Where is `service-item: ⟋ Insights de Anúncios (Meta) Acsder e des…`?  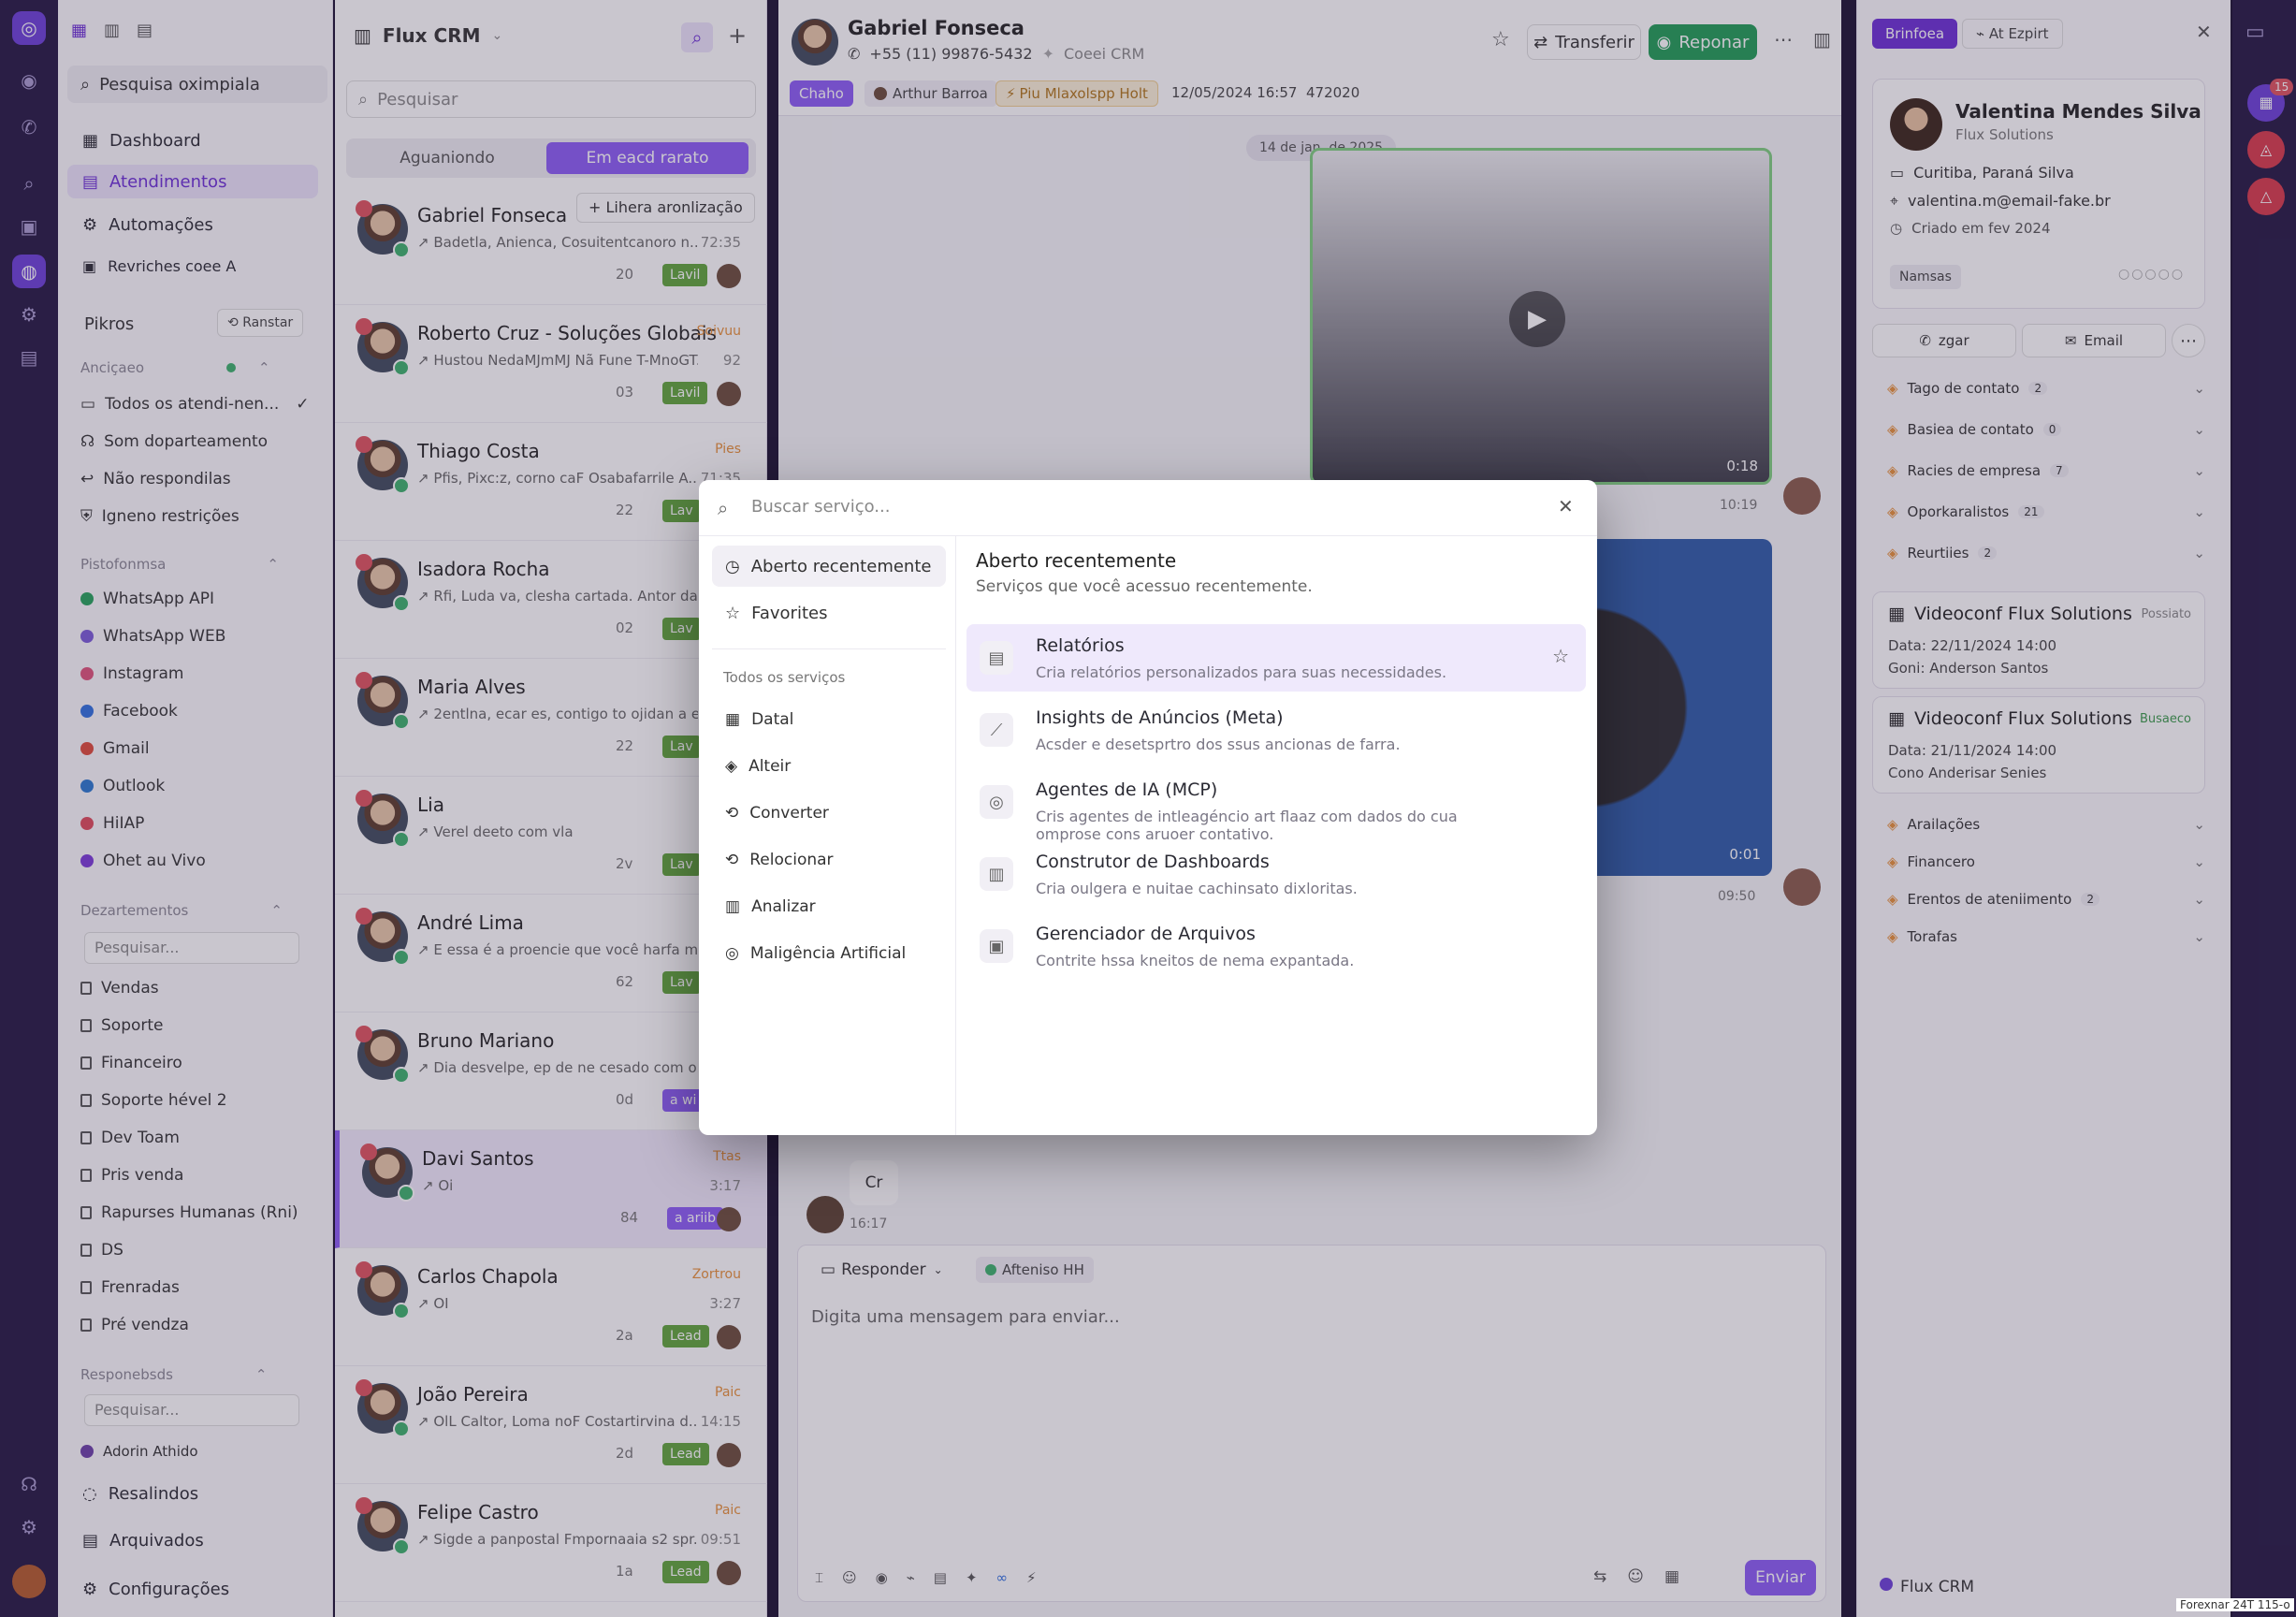 service-item: ⟋ Insights de Anúncios (Meta) Acsder e des… is located at coordinates (1276, 730).